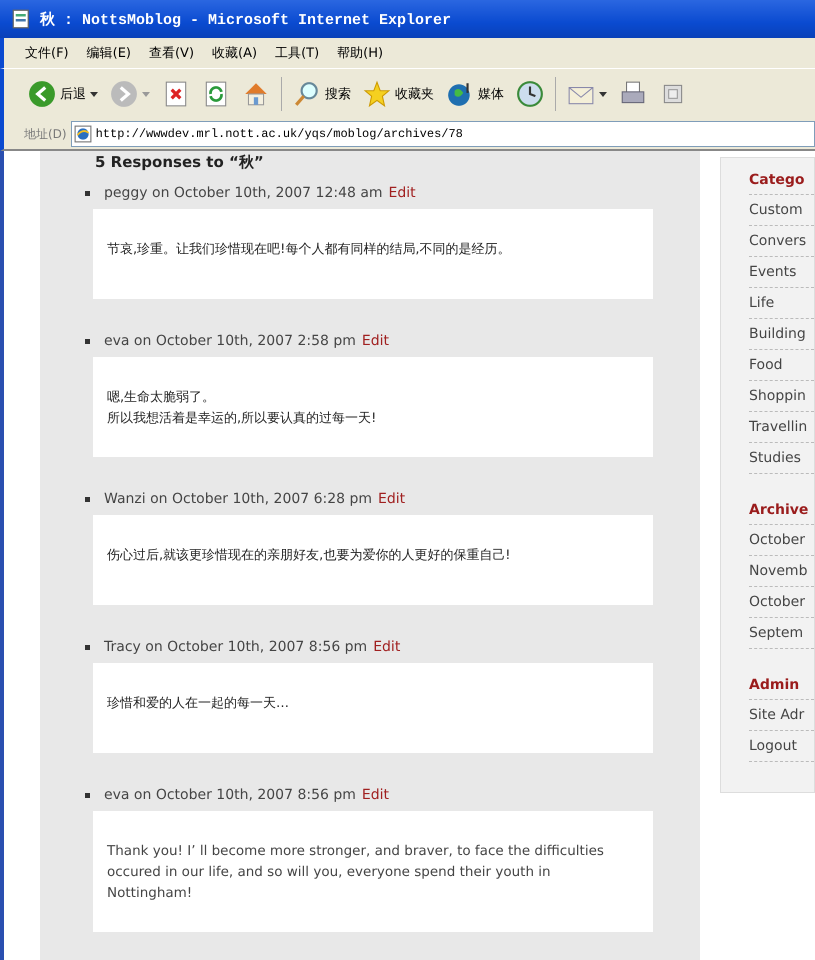 The width and height of the screenshot is (815, 960). Describe the element at coordinates (781, 685) in the screenshot. I see `sidebar-heading: Admin` at that location.